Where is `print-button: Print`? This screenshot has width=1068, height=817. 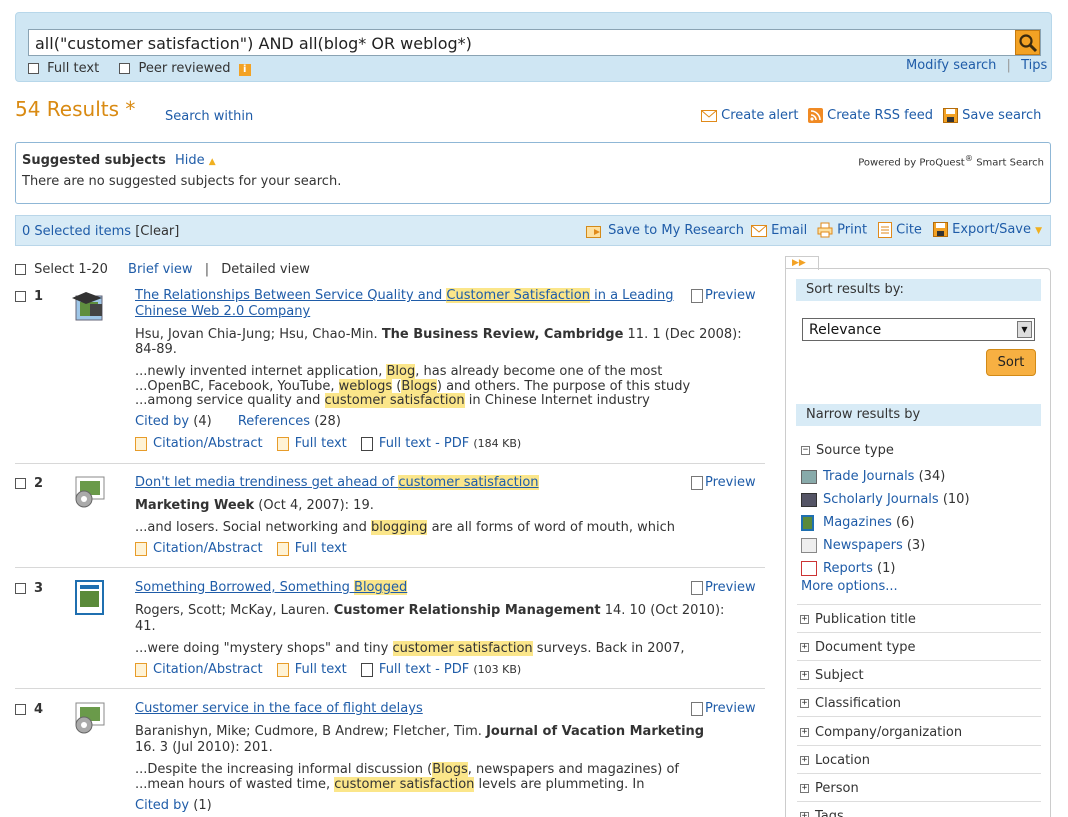 print-button: Print is located at coordinates (842, 230).